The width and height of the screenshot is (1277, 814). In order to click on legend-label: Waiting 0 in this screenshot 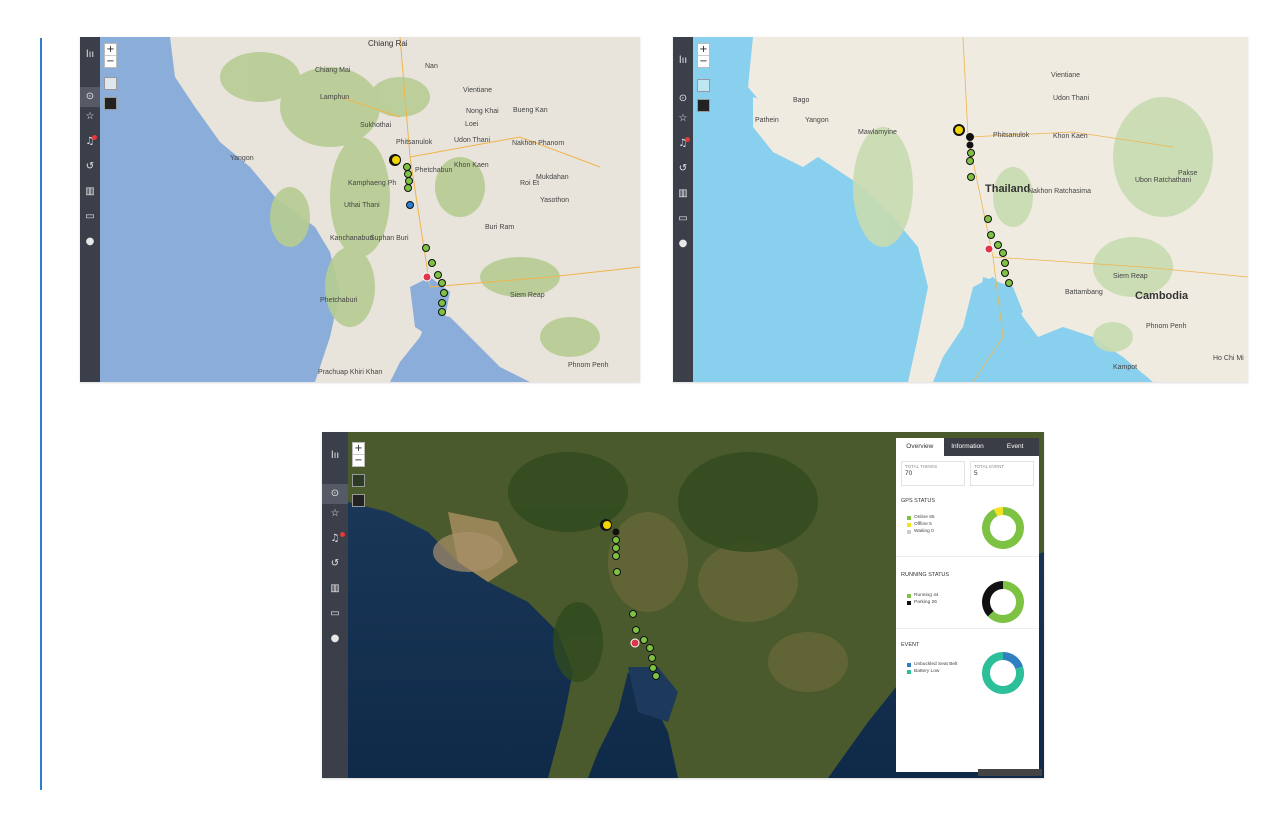, I will do `click(924, 531)`.